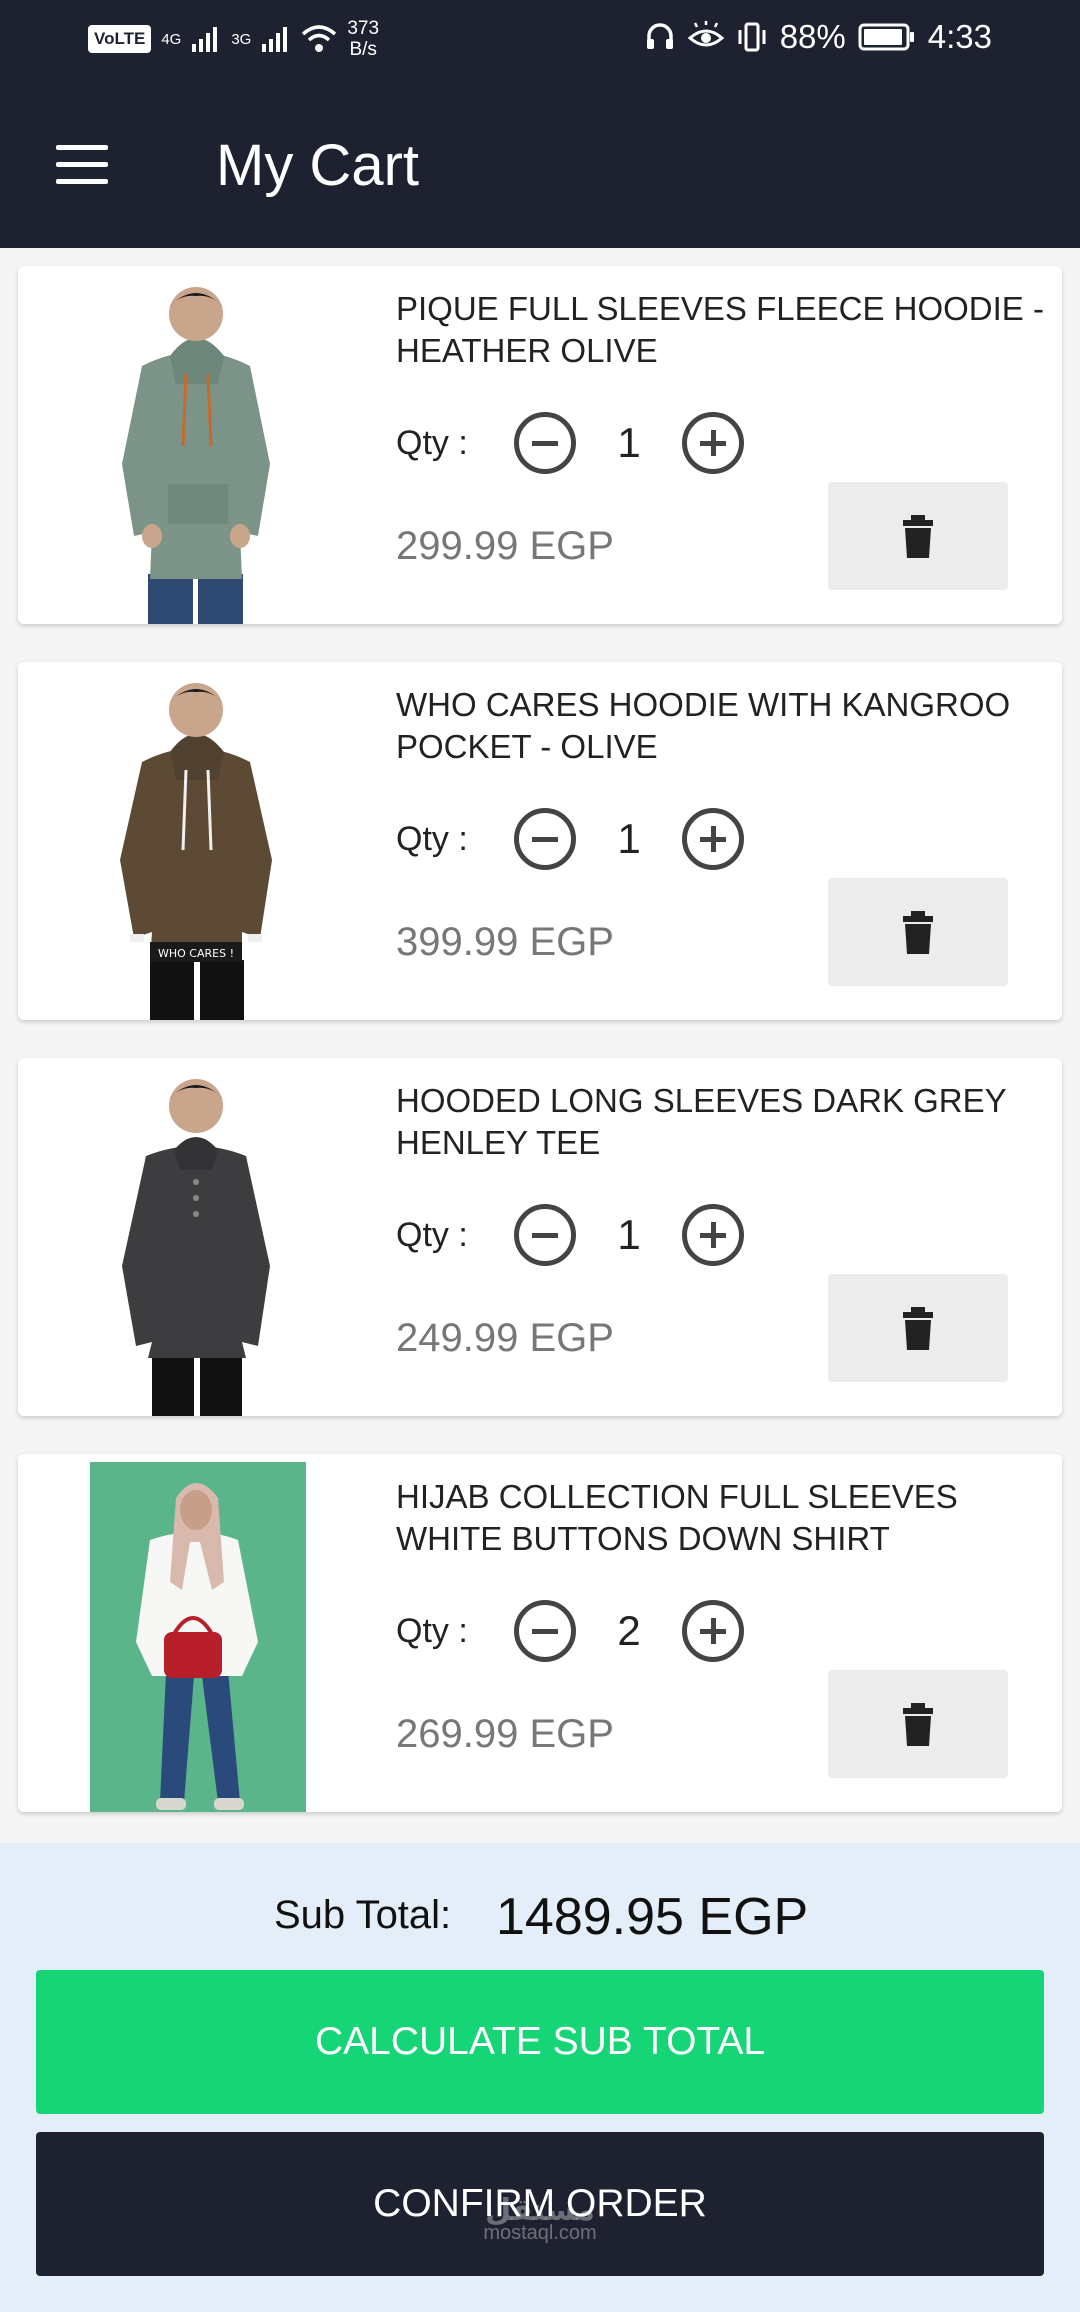 Image resolution: width=1080 pixels, height=2312 pixels. I want to click on clock: 4:33, so click(959, 36).